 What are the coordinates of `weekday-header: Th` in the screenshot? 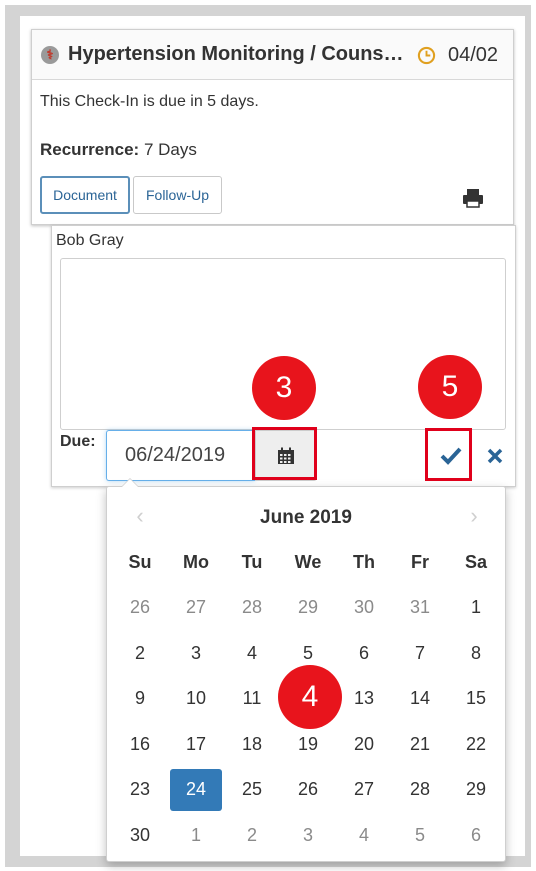 It's located at (364, 561).